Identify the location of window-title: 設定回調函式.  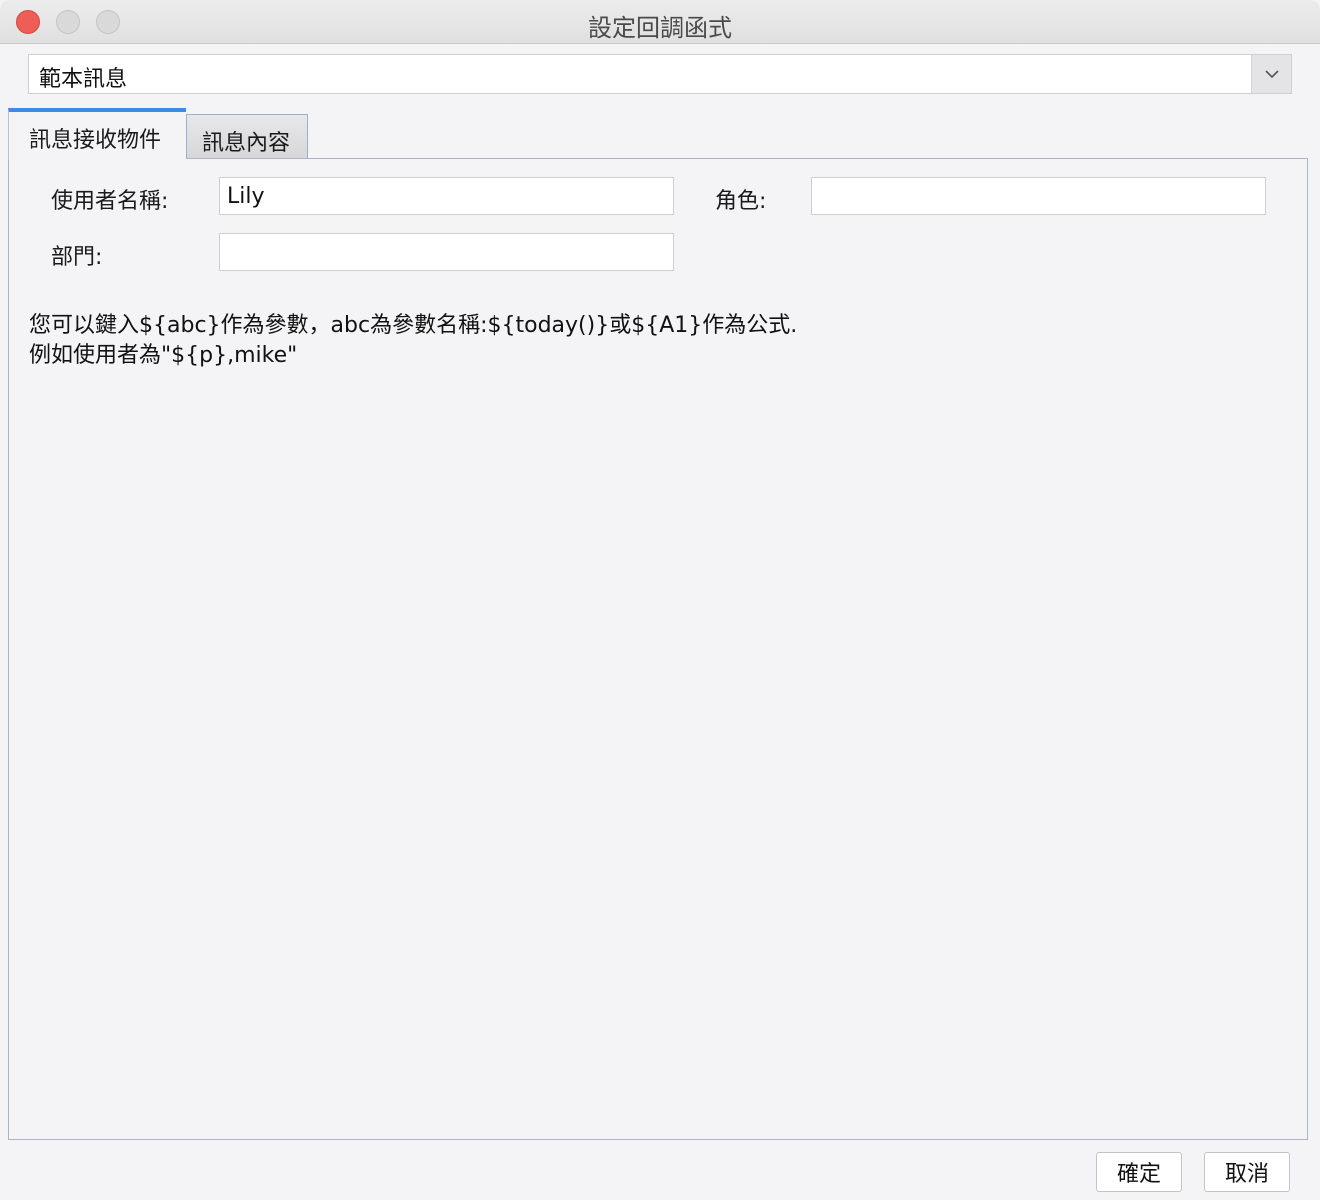
(660, 28).